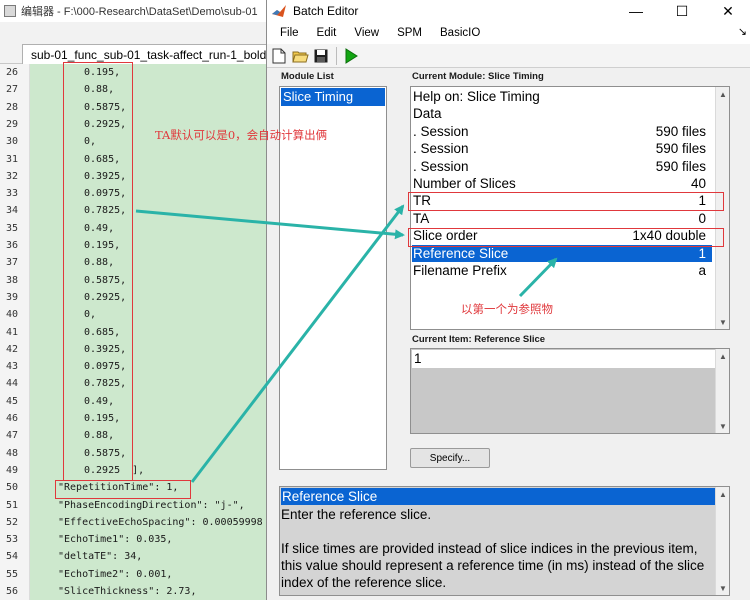 This screenshot has height=600, width=750. I want to click on code-line: "EffectiveEchoSpacing": 0.00059998, so click(160, 522).